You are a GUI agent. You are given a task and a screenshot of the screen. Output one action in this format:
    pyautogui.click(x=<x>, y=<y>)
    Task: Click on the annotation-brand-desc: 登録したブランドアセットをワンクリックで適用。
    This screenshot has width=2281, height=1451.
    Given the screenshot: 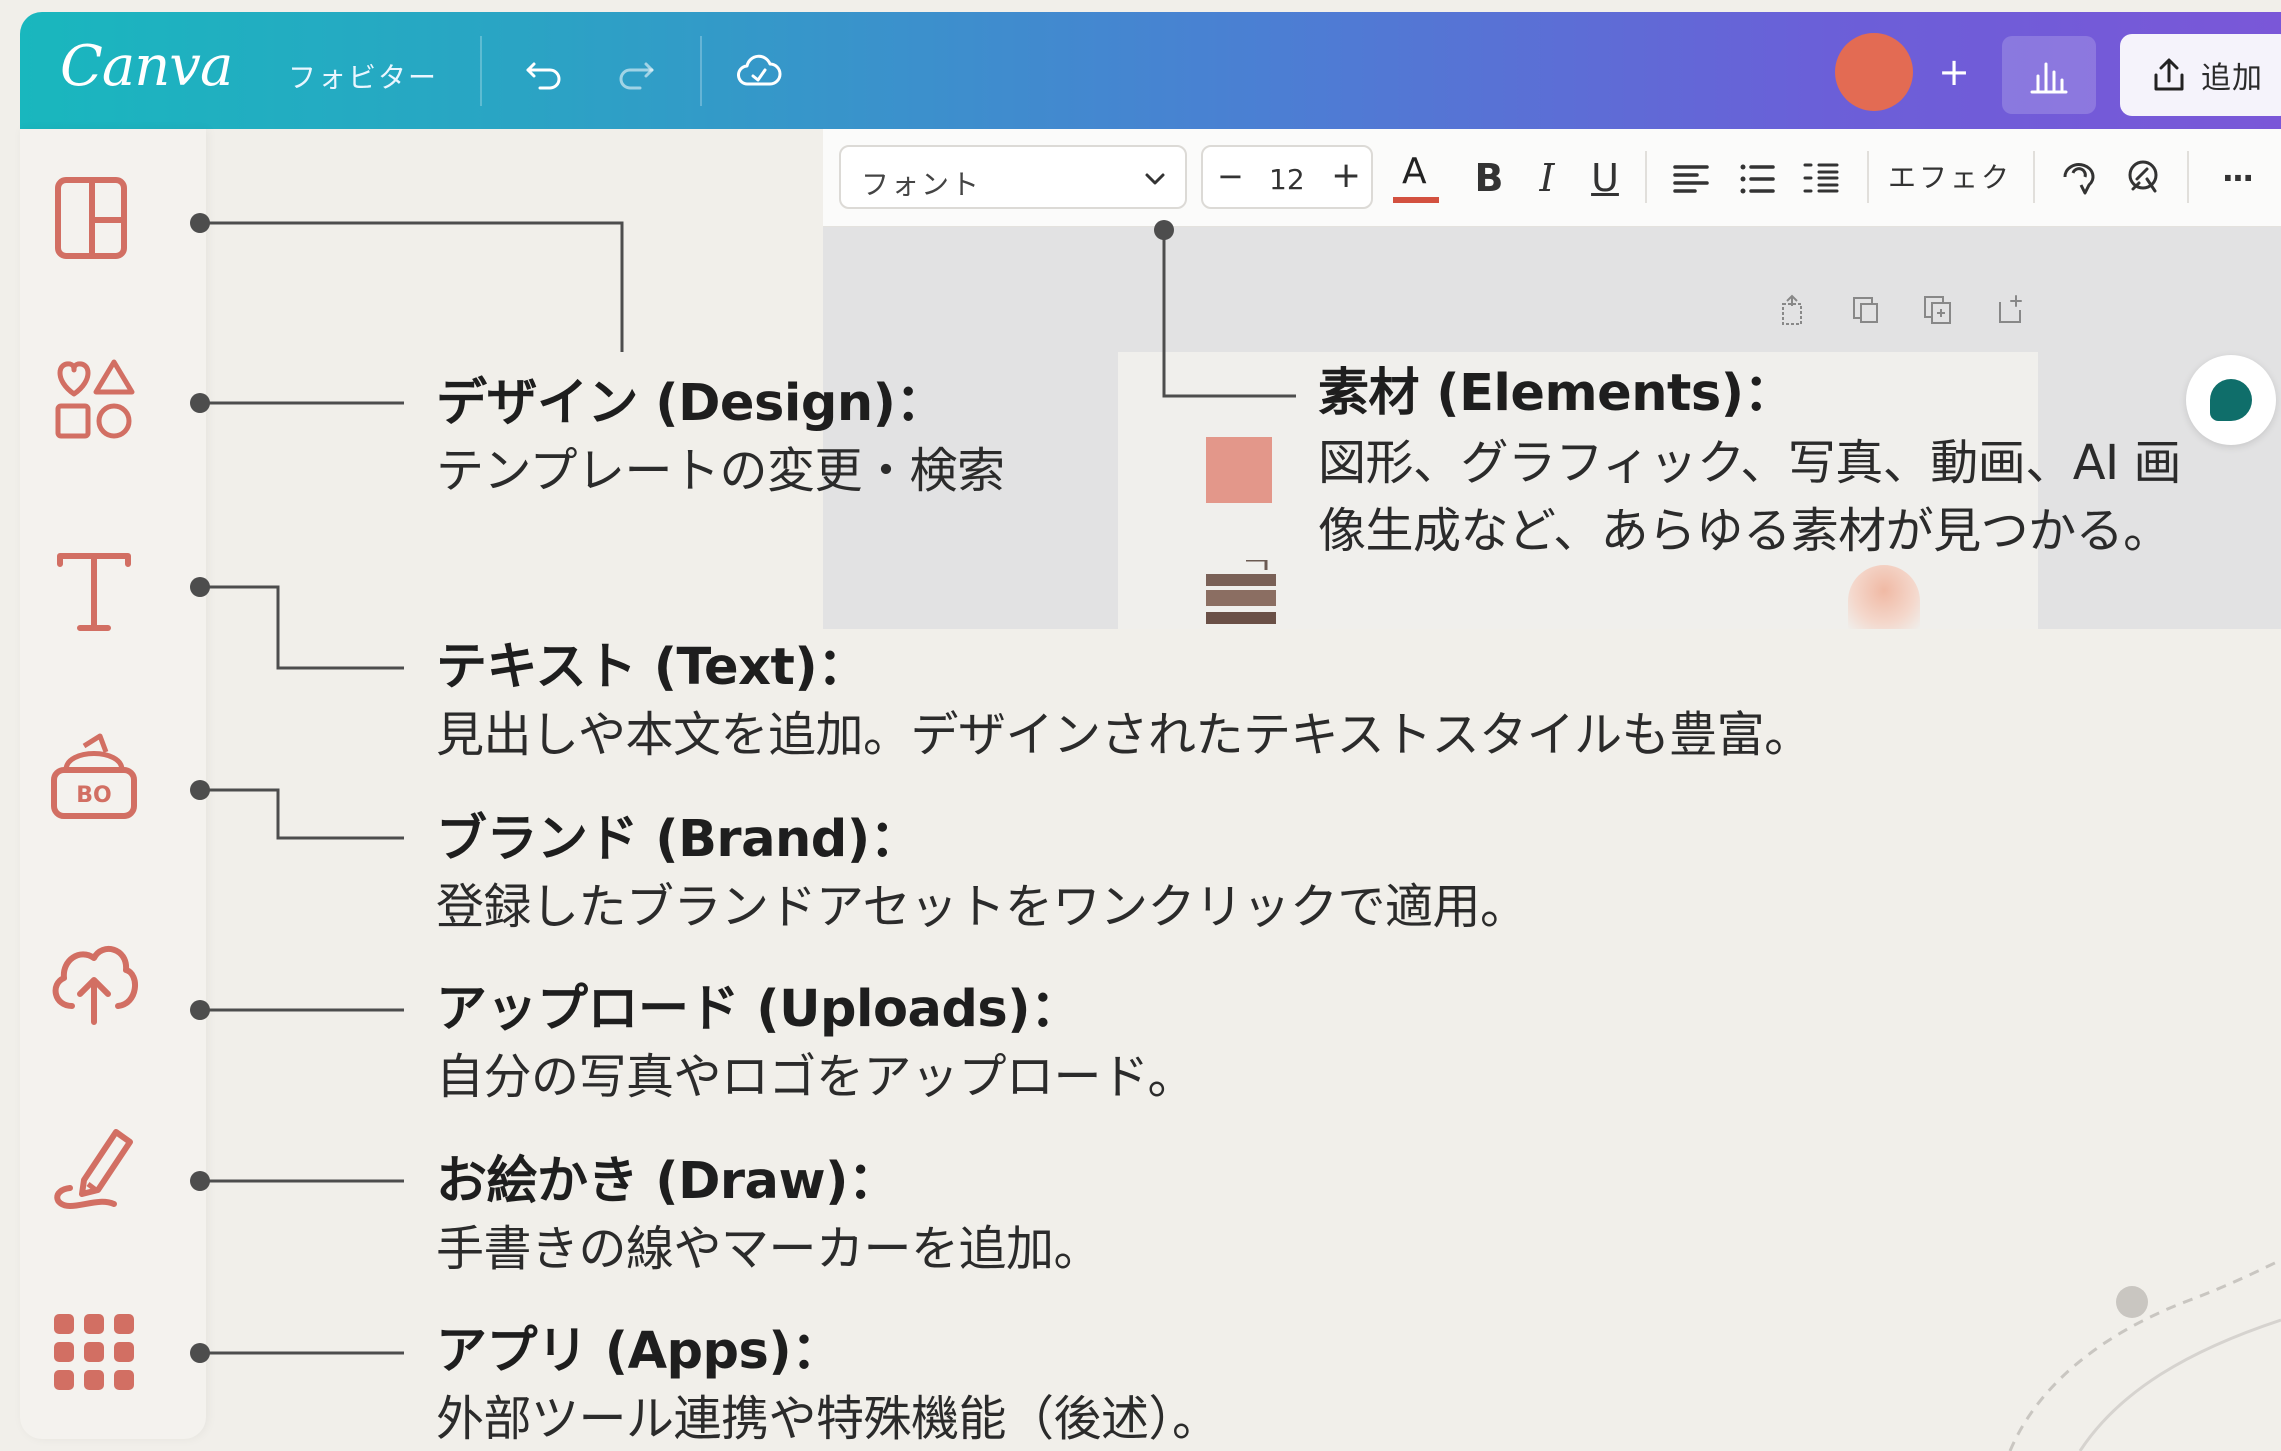 What is the action you would take?
    pyautogui.click(x=982, y=906)
    